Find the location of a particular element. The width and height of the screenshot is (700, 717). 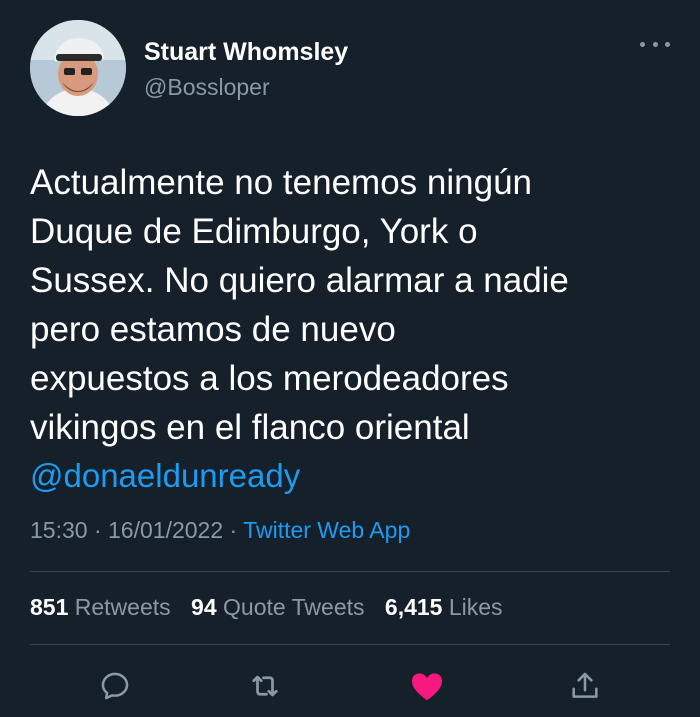

tweet-time: 15:30 is located at coordinates (59, 530).